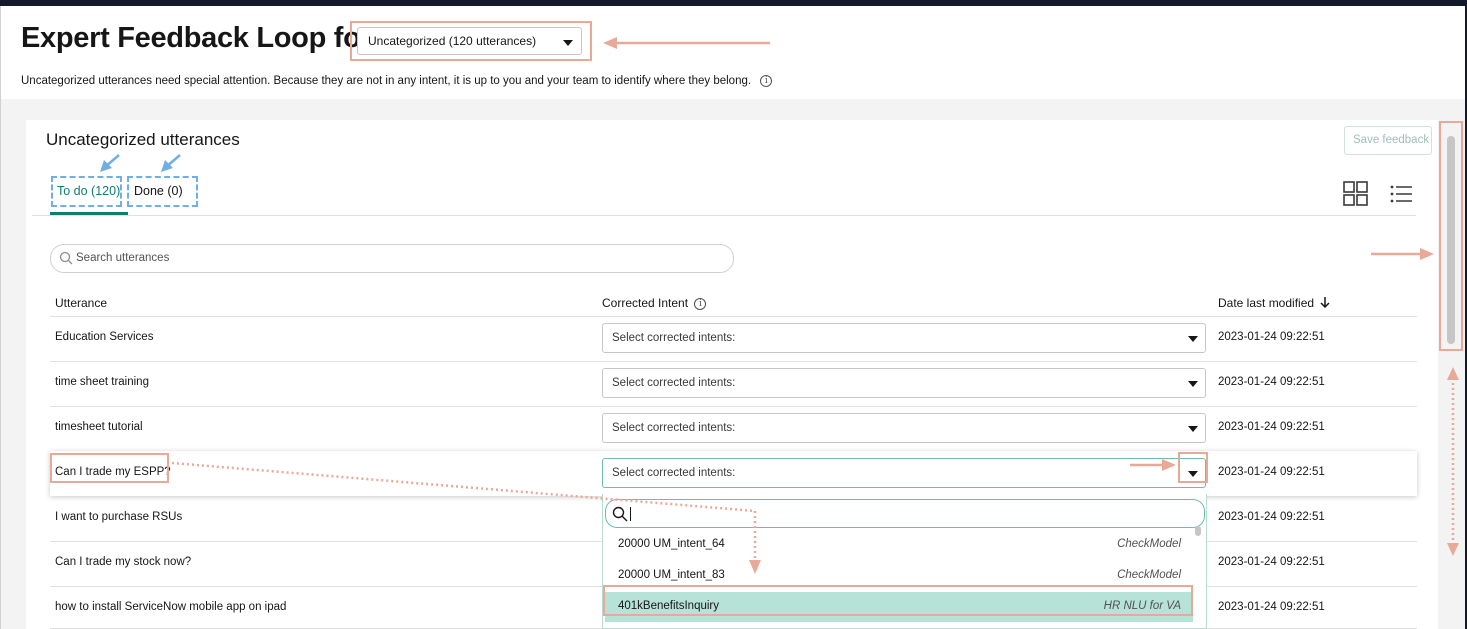  I want to click on grid-view-icon, so click(1356, 194).